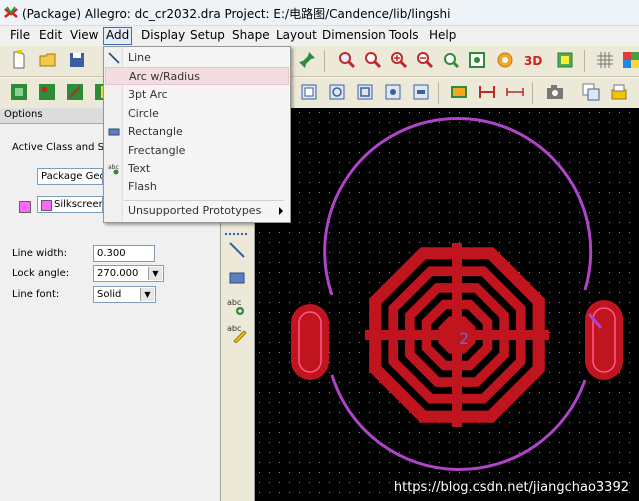 This screenshot has width=639, height=501. What do you see at coordinates (236, 235) in the screenshot?
I see `toolbar-grip` at bounding box center [236, 235].